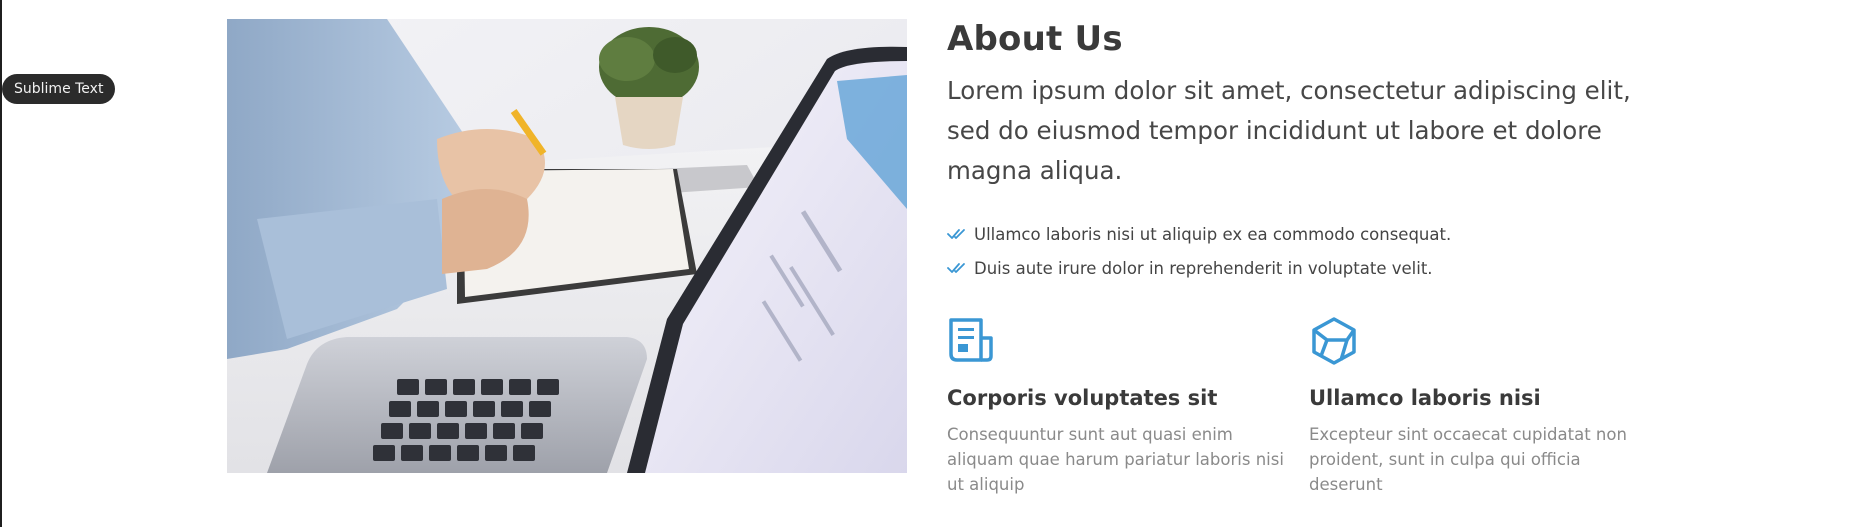 The image size is (1852, 527). Describe the element at coordinates (1425, 398) in the screenshot. I see `feature-title: Ullamco laboris nisi` at that location.